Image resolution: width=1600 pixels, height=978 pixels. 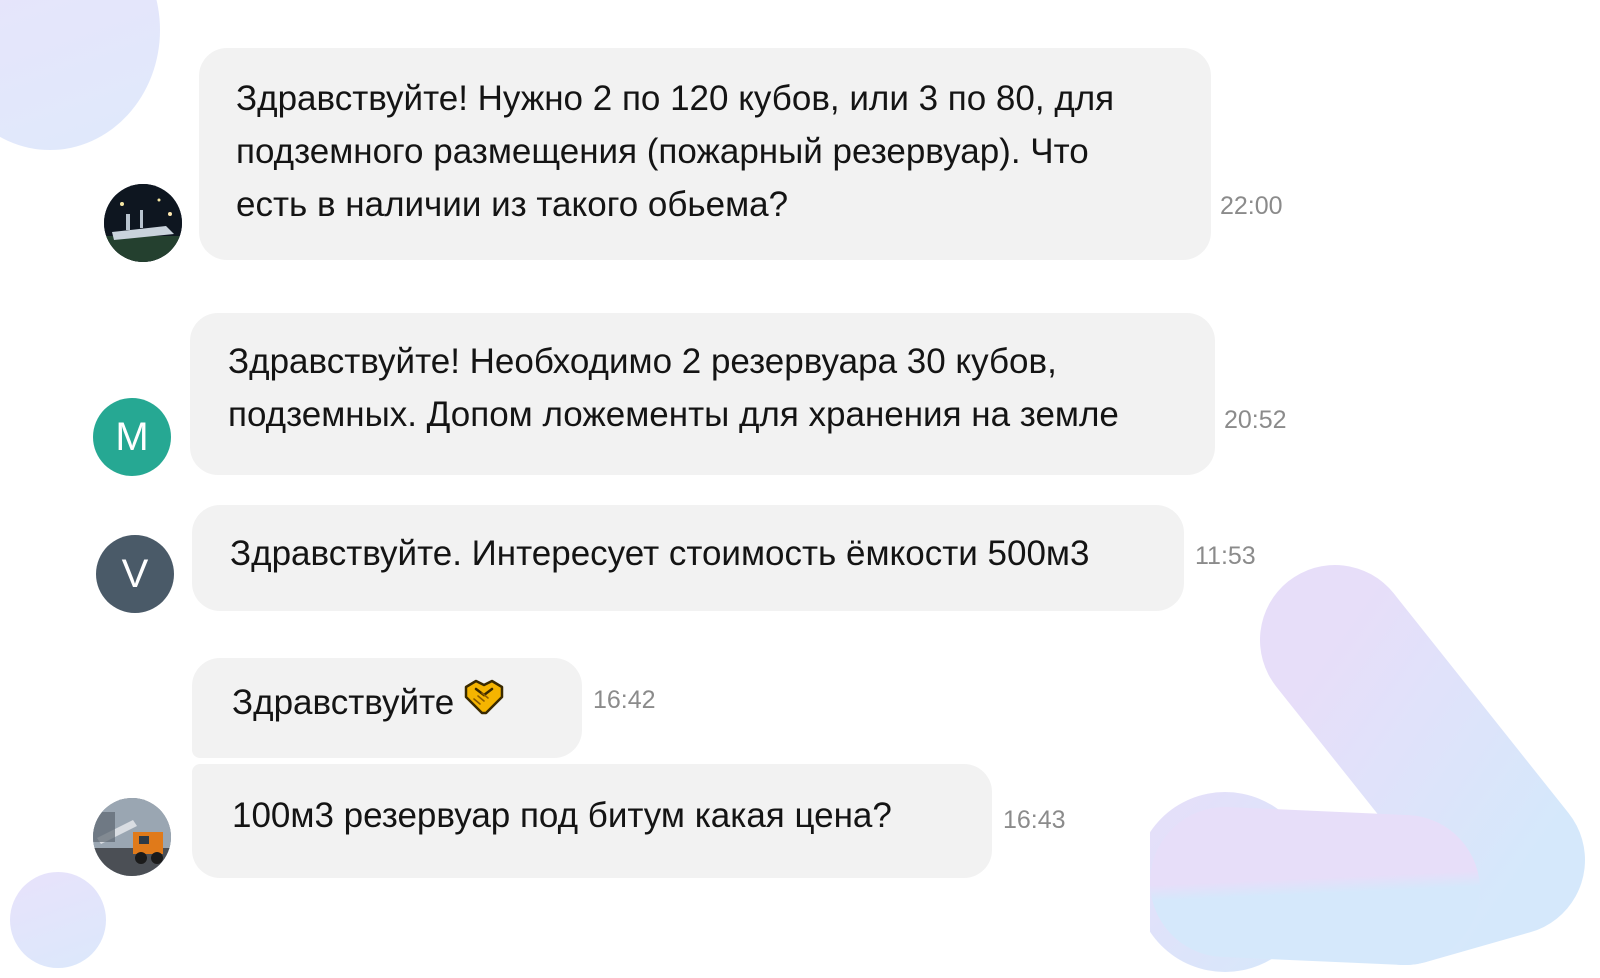 I want to click on avatar-letter: M, so click(x=132, y=436).